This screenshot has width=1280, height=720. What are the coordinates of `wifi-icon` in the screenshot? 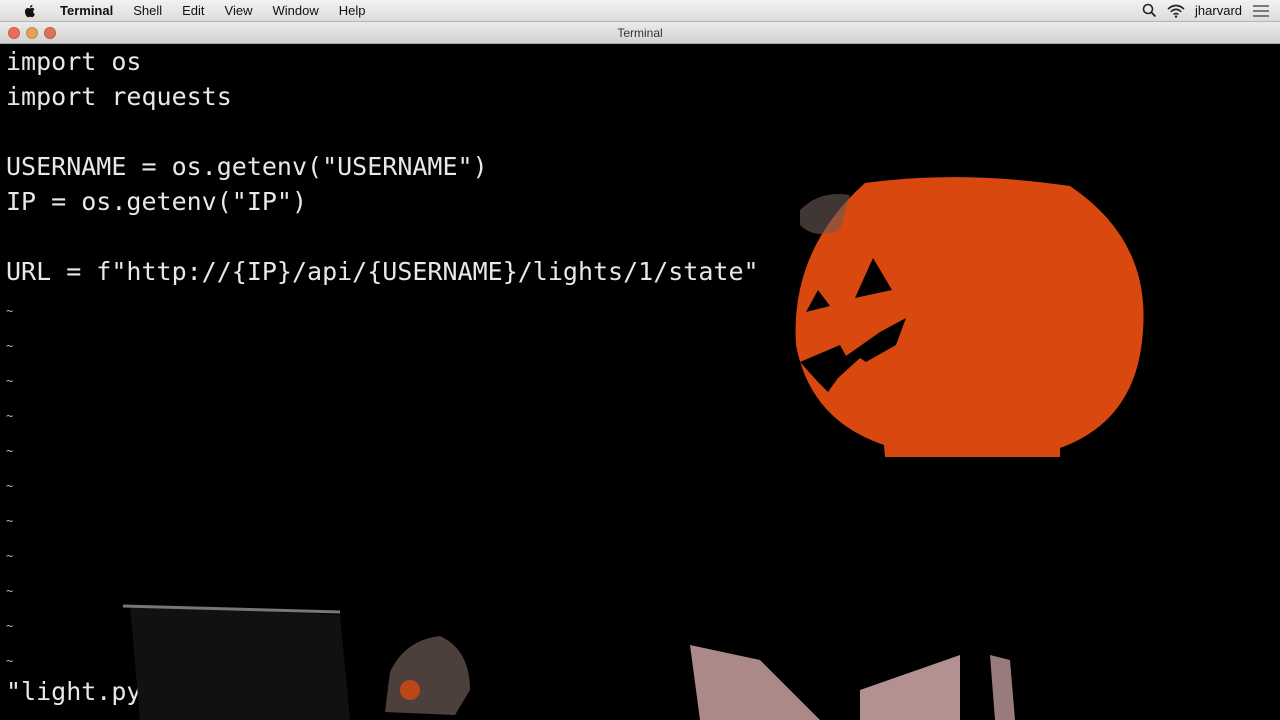 It's located at (1176, 11).